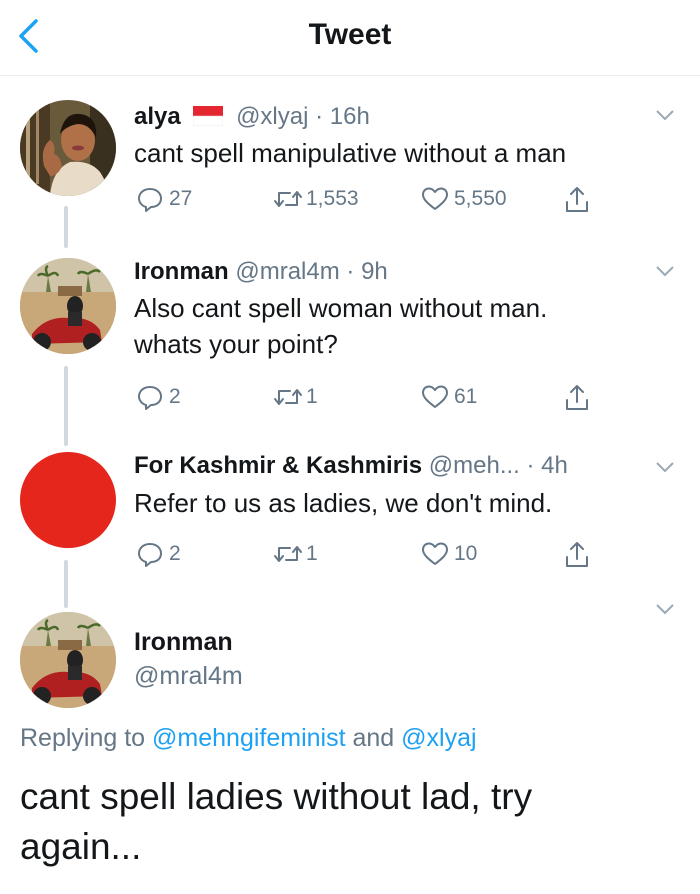 Image resolution: width=700 pixels, height=894 pixels. I want to click on timestamp: 9h, so click(374, 271).